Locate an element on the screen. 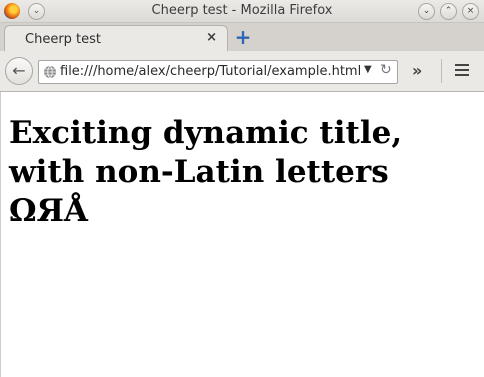 This screenshot has width=484, height=377. tab-label: Cheerp test is located at coordinates (63, 39).